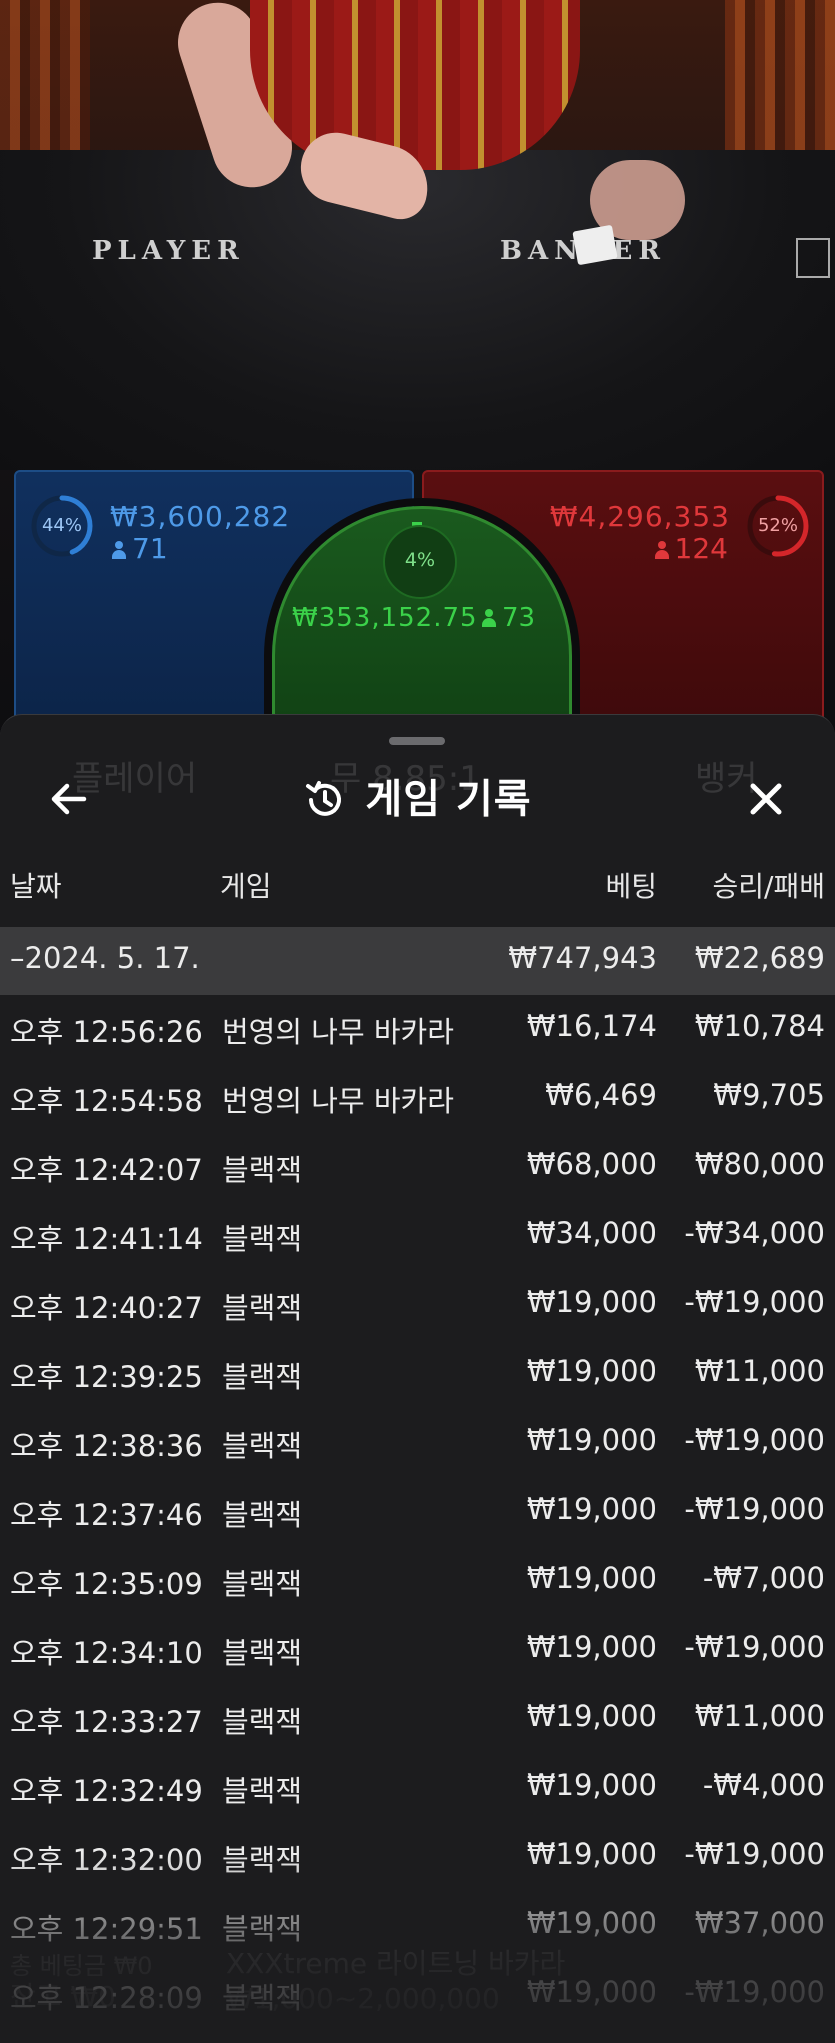  Describe the element at coordinates (106, 1584) in the screenshot. I see `row-time: 오후 12:35:09` at that location.